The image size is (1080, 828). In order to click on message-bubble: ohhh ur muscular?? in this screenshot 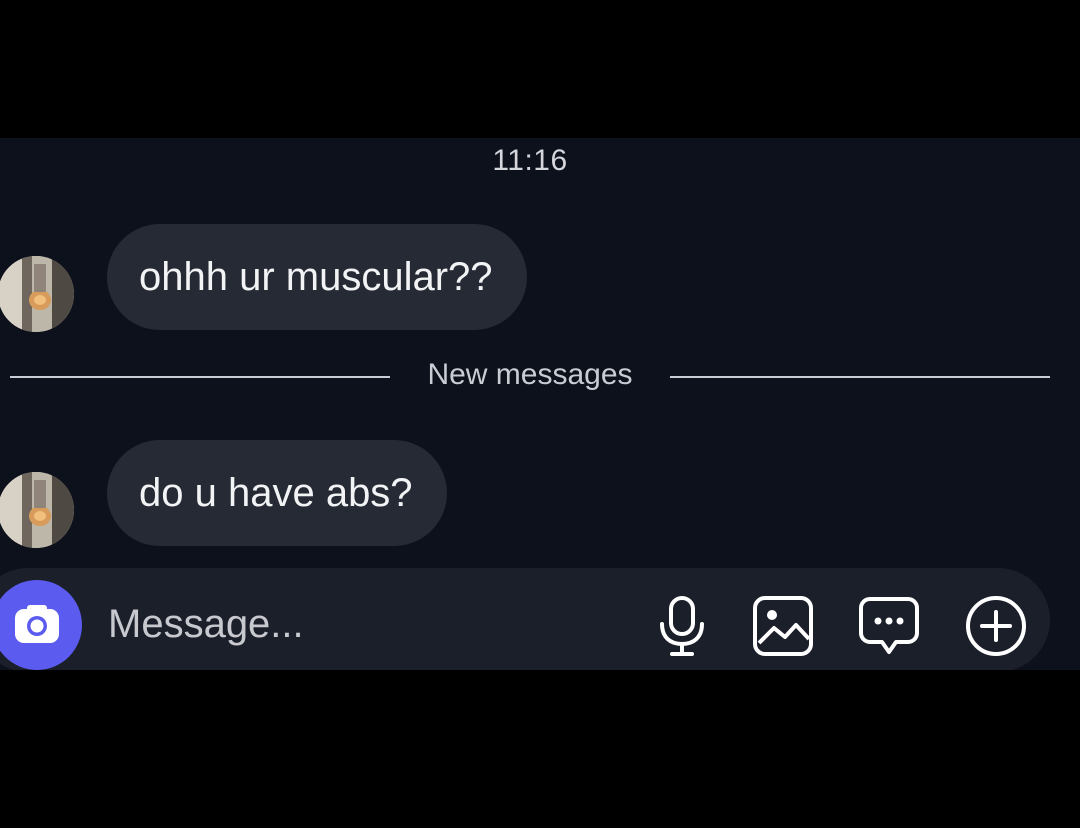, I will do `click(317, 277)`.